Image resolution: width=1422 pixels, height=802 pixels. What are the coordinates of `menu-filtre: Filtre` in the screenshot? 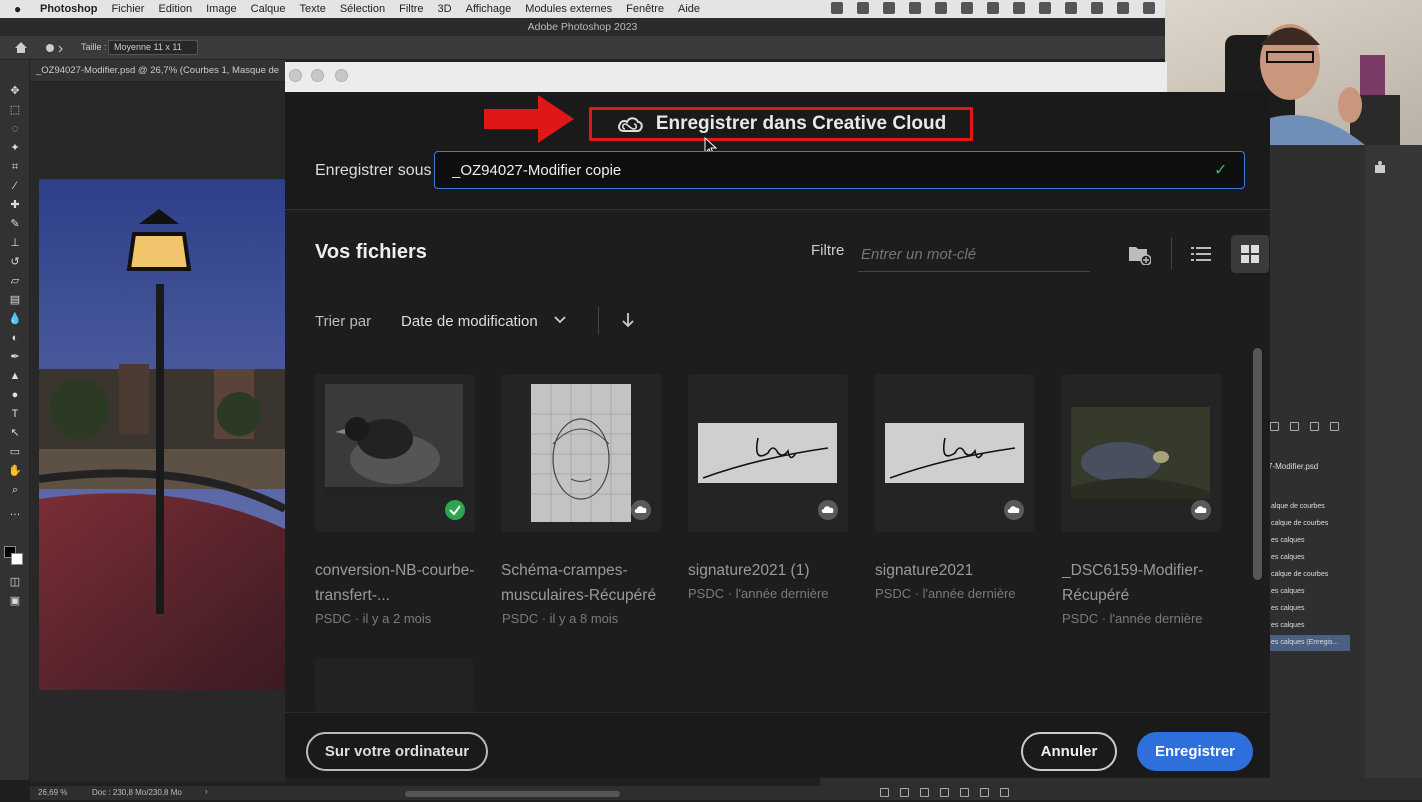 It's located at (411, 9).